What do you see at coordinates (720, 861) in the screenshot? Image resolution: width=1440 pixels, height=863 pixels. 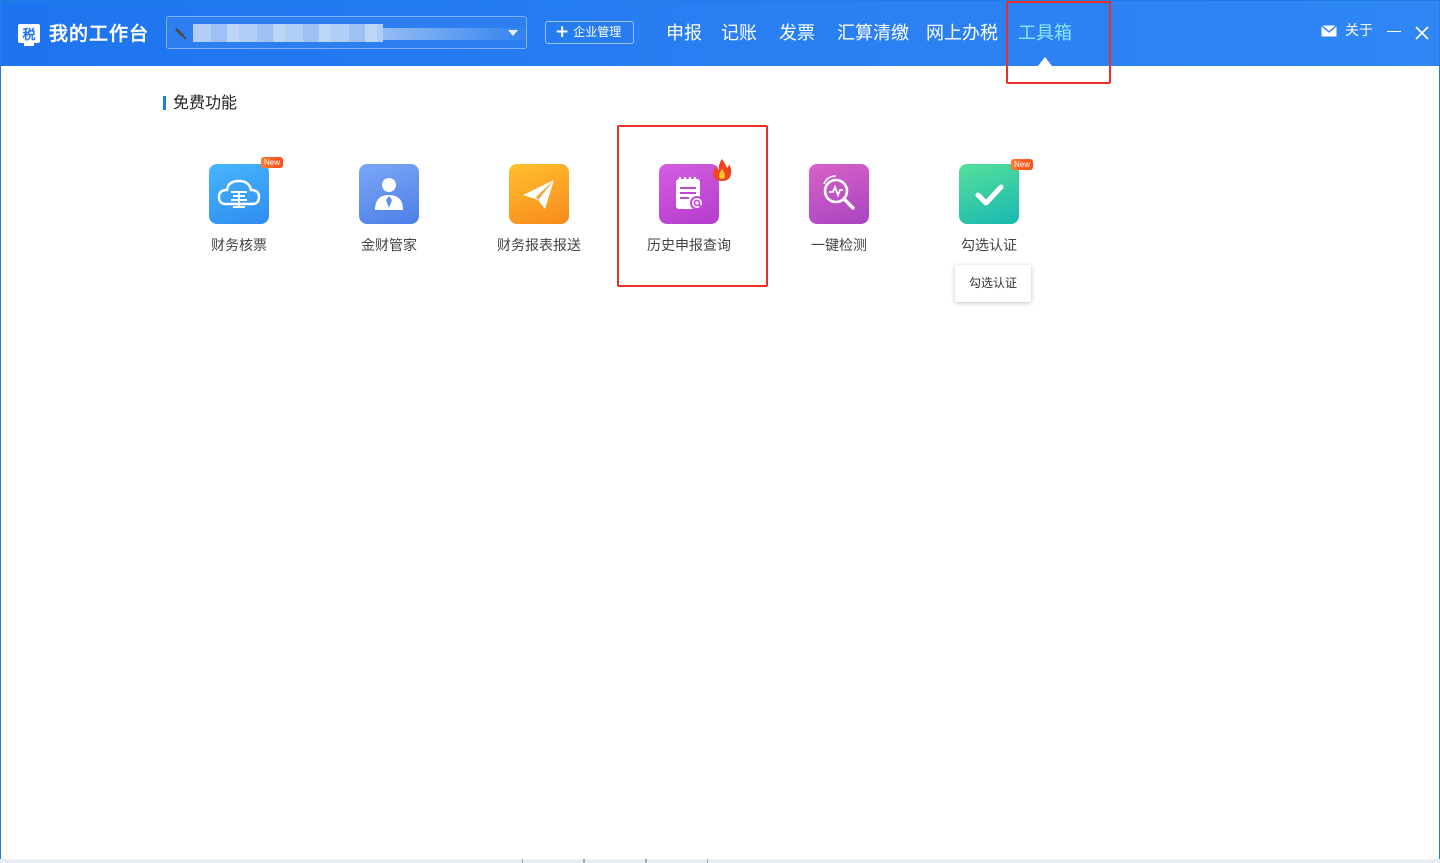 I see `taskbar-strip` at bounding box center [720, 861].